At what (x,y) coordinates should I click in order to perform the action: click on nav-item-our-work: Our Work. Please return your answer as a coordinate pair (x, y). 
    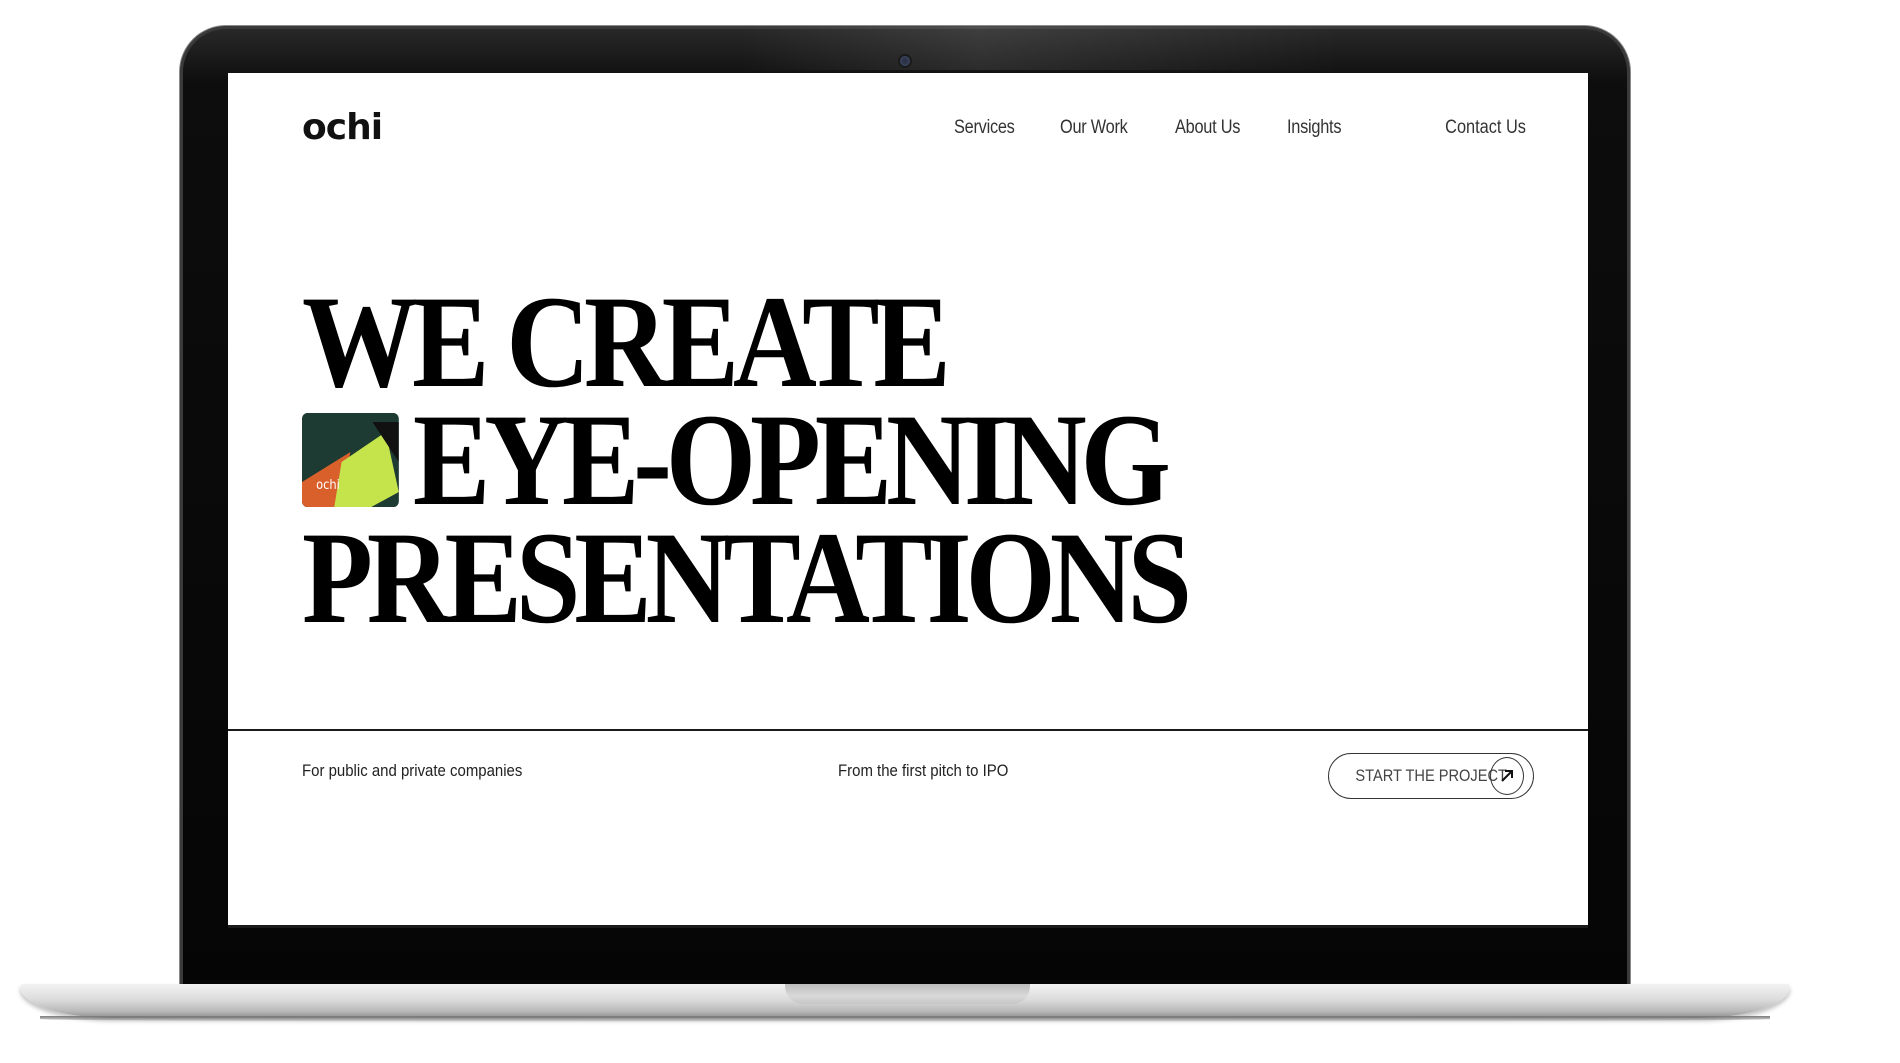
    Looking at the image, I should click on (1094, 128).